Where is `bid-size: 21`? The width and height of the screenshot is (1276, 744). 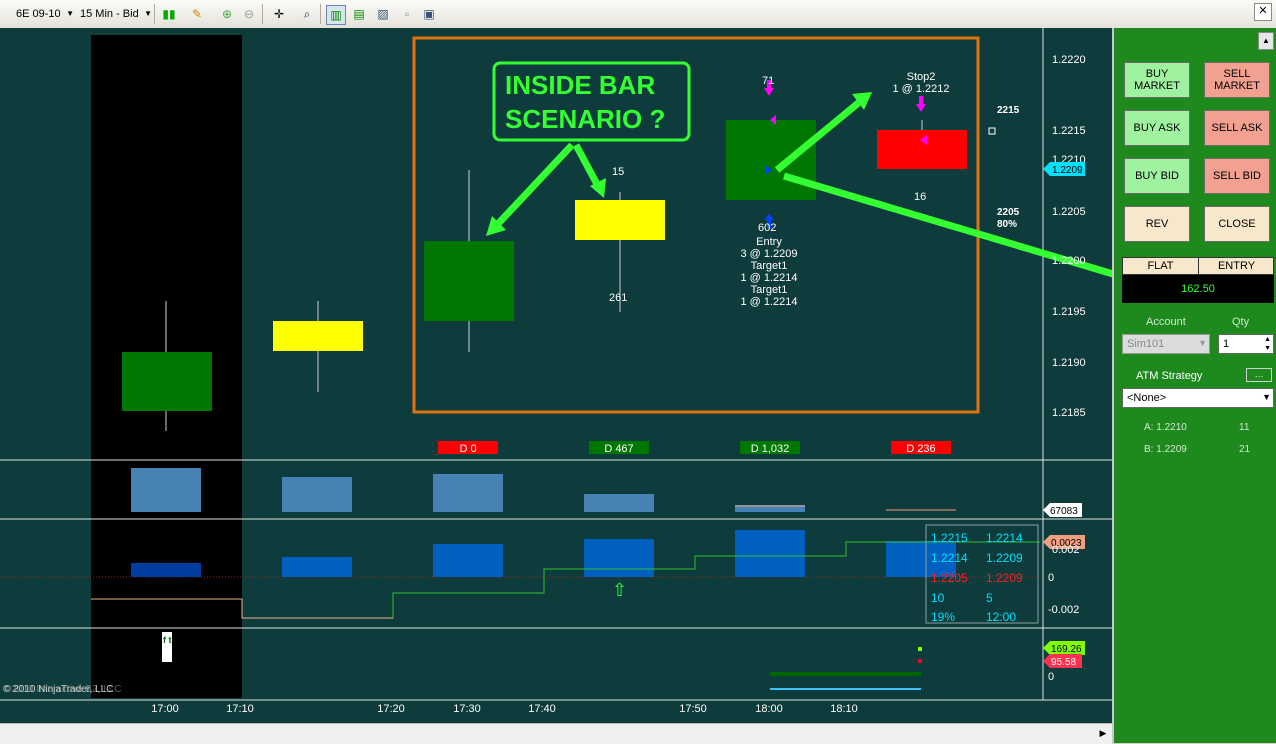
bid-size: 21 is located at coordinates (1245, 449).